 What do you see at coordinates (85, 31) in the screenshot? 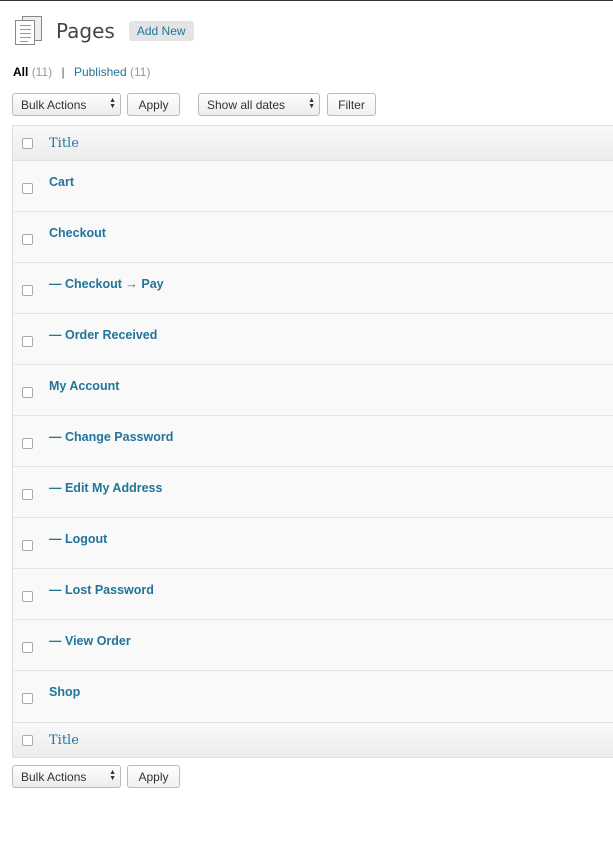
I see `page-title: Pages` at bounding box center [85, 31].